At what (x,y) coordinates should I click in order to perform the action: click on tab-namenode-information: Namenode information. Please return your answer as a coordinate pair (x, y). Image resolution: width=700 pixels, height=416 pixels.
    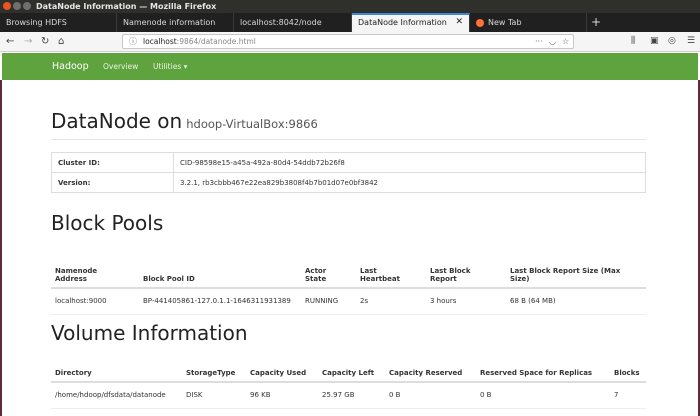
    Looking at the image, I should click on (175, 22).